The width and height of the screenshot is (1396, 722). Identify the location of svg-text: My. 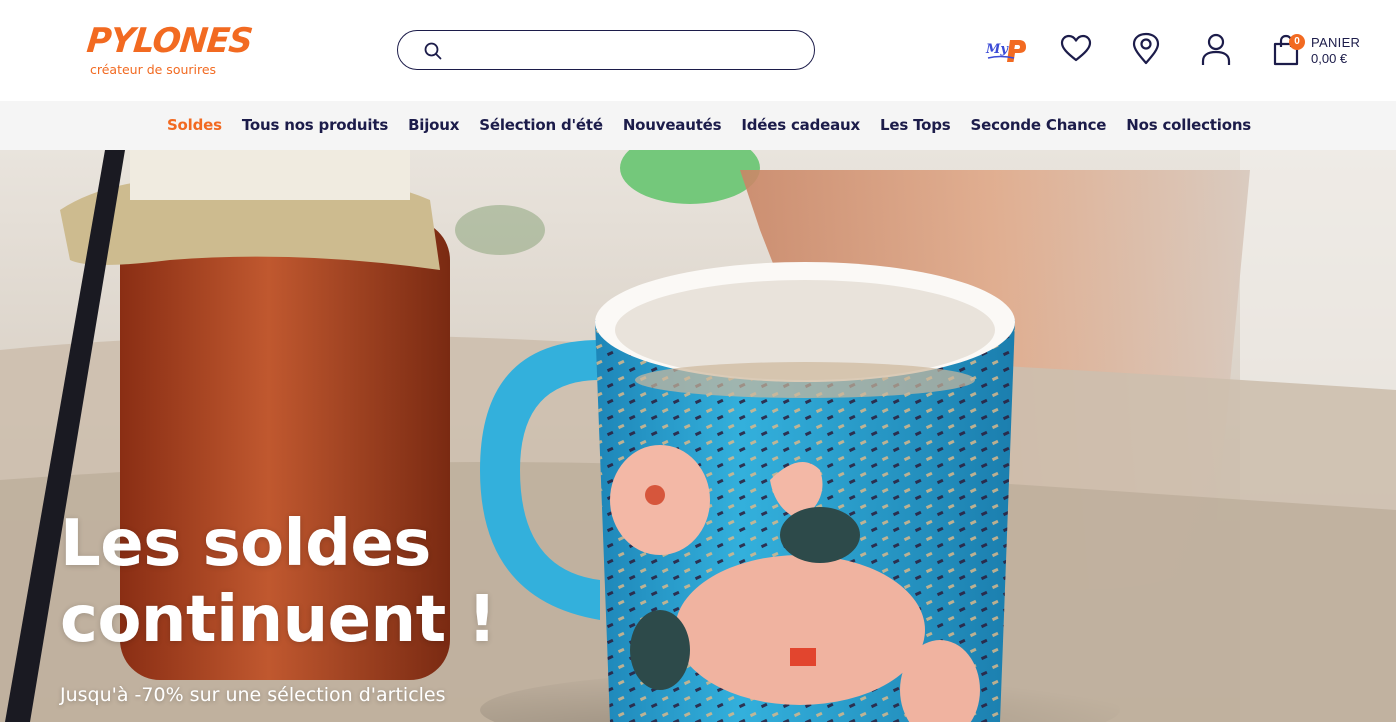
(997, 49).